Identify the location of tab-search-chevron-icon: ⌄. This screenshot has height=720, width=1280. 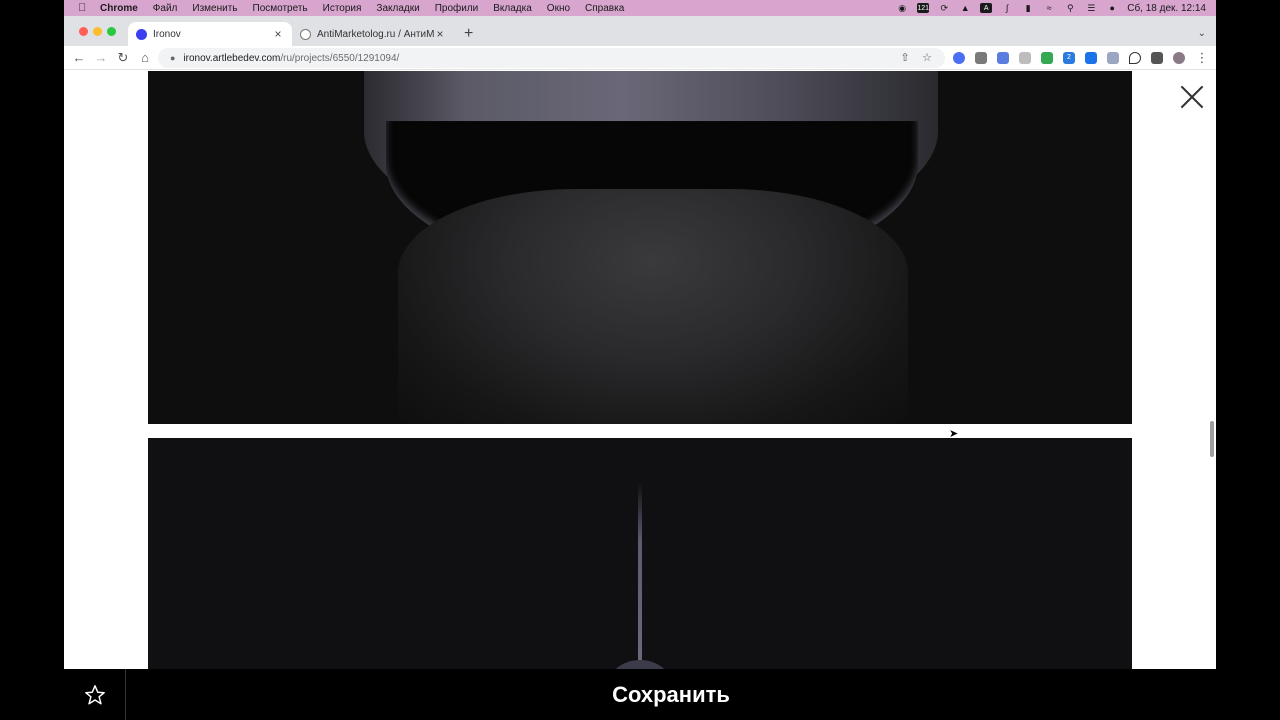
(1202, 33).